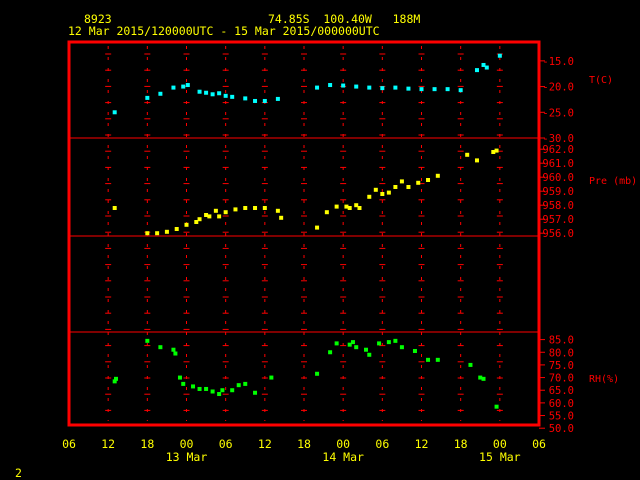  I want to click on pressure-tick-label: 958.0, so click(558, 206).